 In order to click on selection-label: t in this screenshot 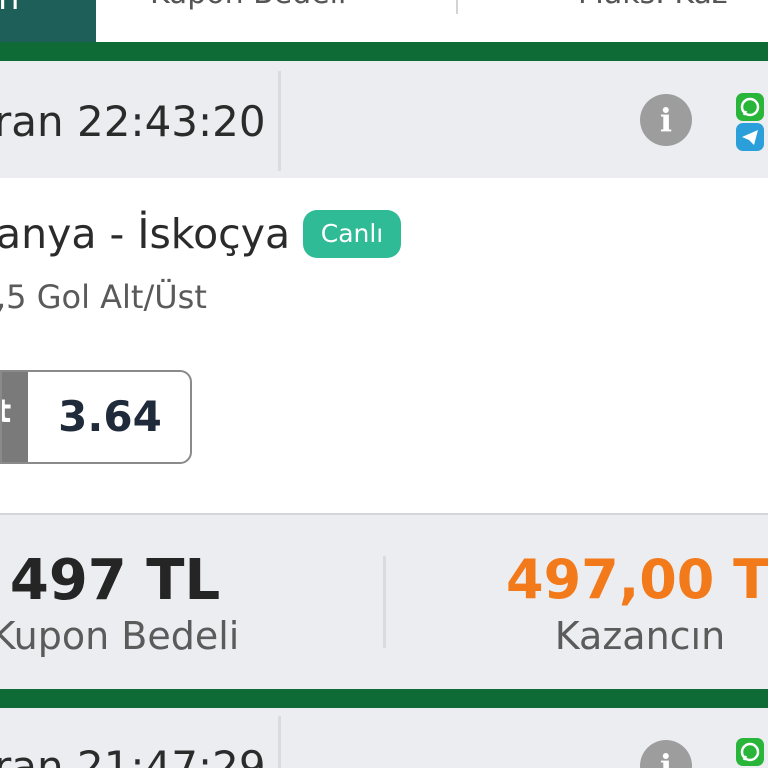, I will do `click(6, 411)`.